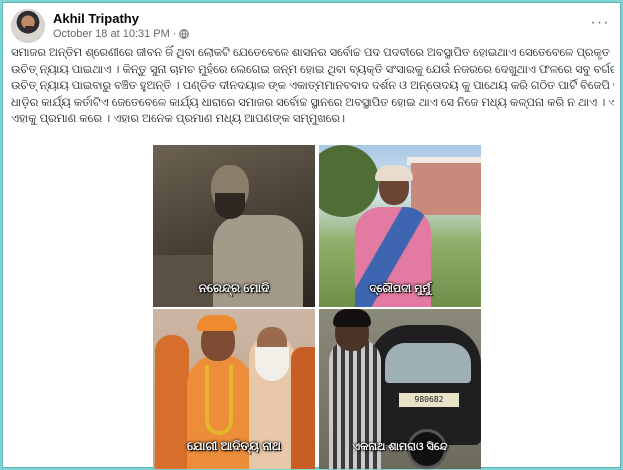 The width and height of the screenshot is (623, 470). Describe the element at coordinates (400, 389) in the screenshot. I see `photo-shinde: 9806B2 ଏକନାଥ ଶାମରାଓ ସିନ୍ଦେ` at that location.